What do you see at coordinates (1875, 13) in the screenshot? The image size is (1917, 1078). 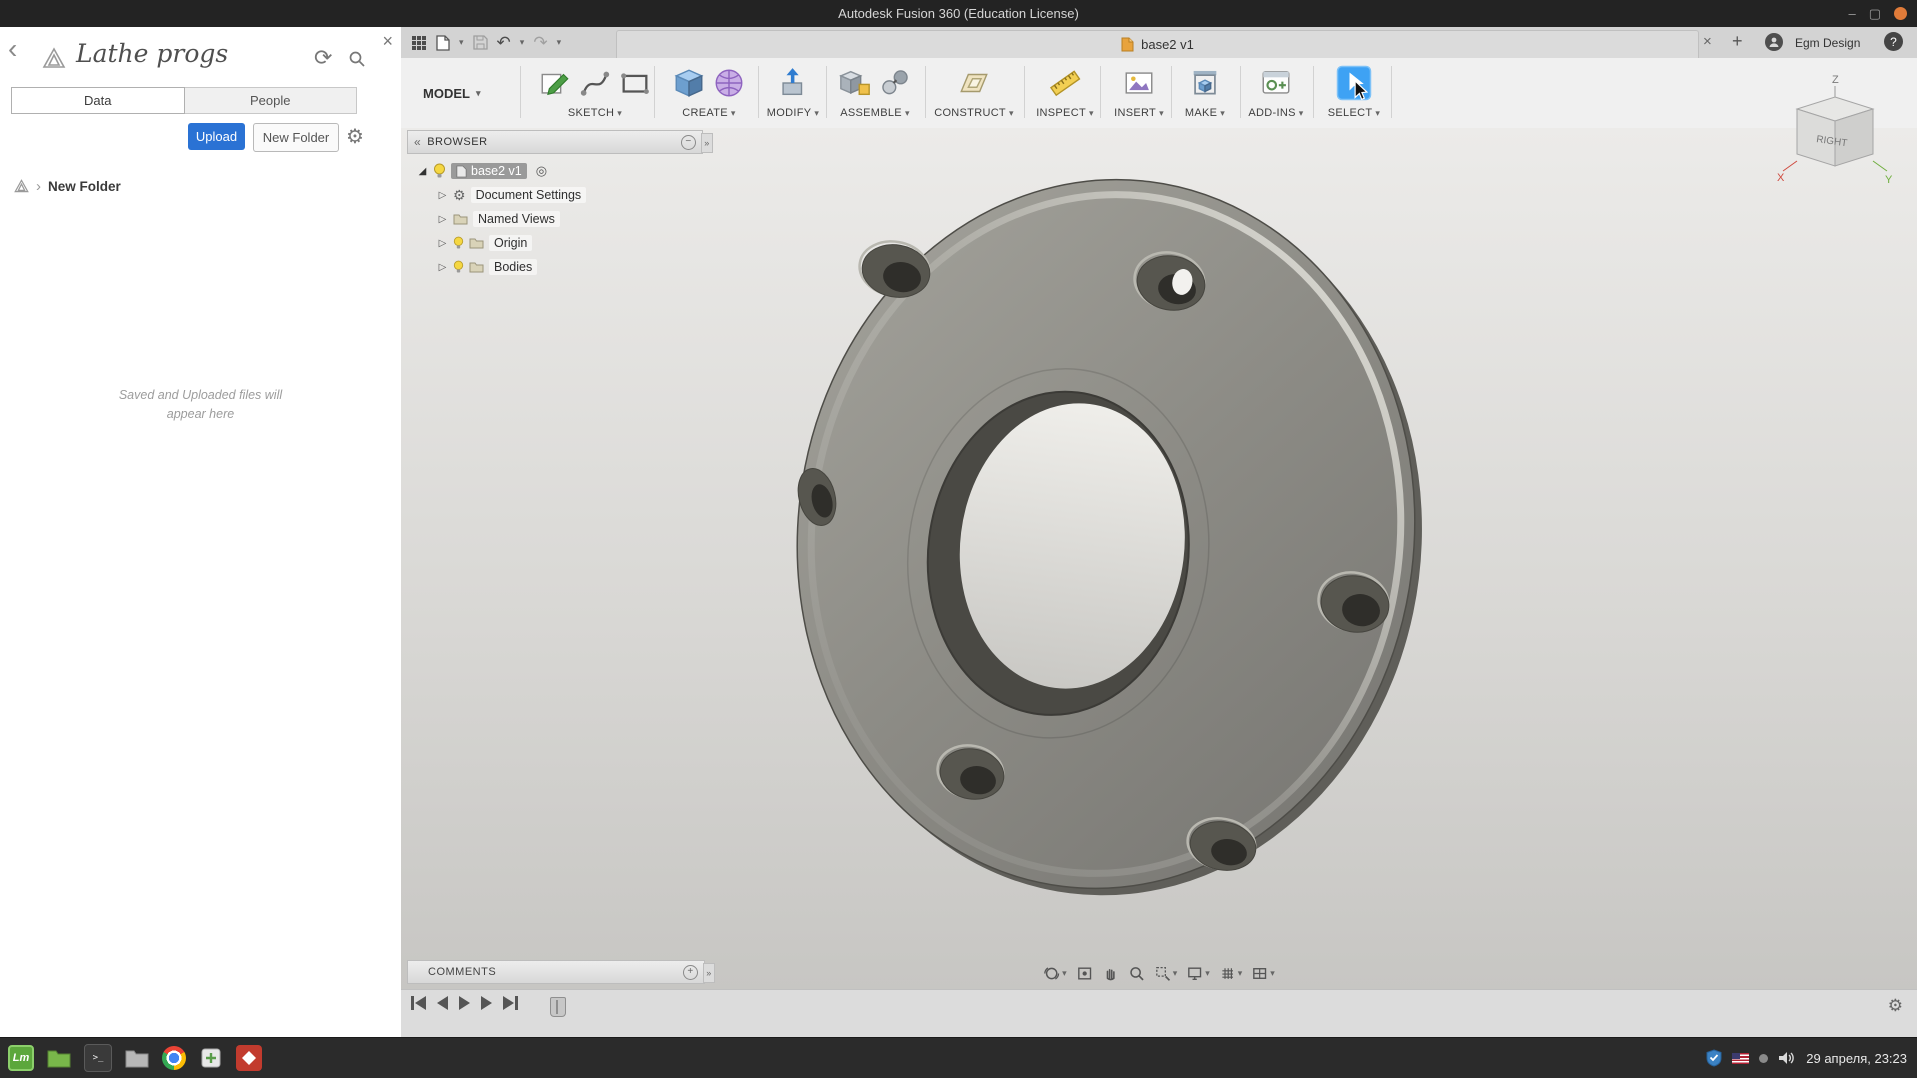 I see `maximize-button: ▢` at bounding box center [1875, 13].